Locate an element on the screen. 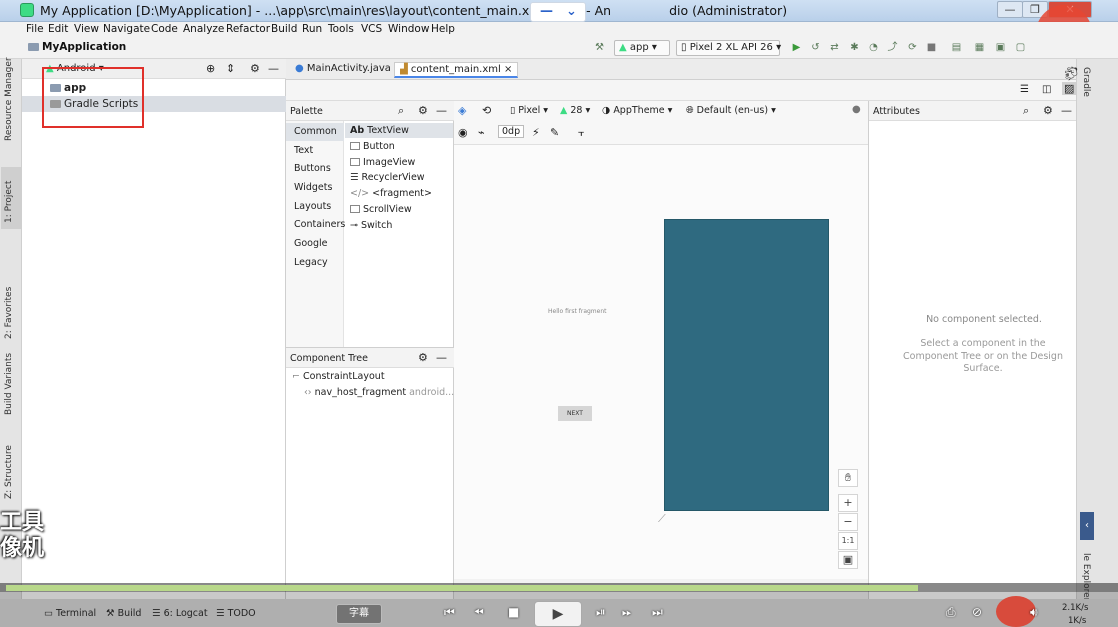 The height and width of the screenshot is (627, 1118). menu-window: Window is located at coordinates (408, 29).